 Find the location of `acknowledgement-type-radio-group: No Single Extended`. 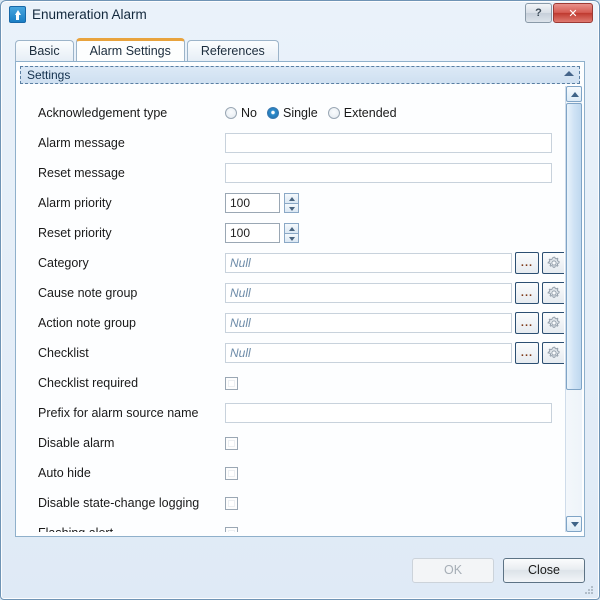

acknowledgement-type-radio-group: No Single Extended is located at coordinates (314, 113).